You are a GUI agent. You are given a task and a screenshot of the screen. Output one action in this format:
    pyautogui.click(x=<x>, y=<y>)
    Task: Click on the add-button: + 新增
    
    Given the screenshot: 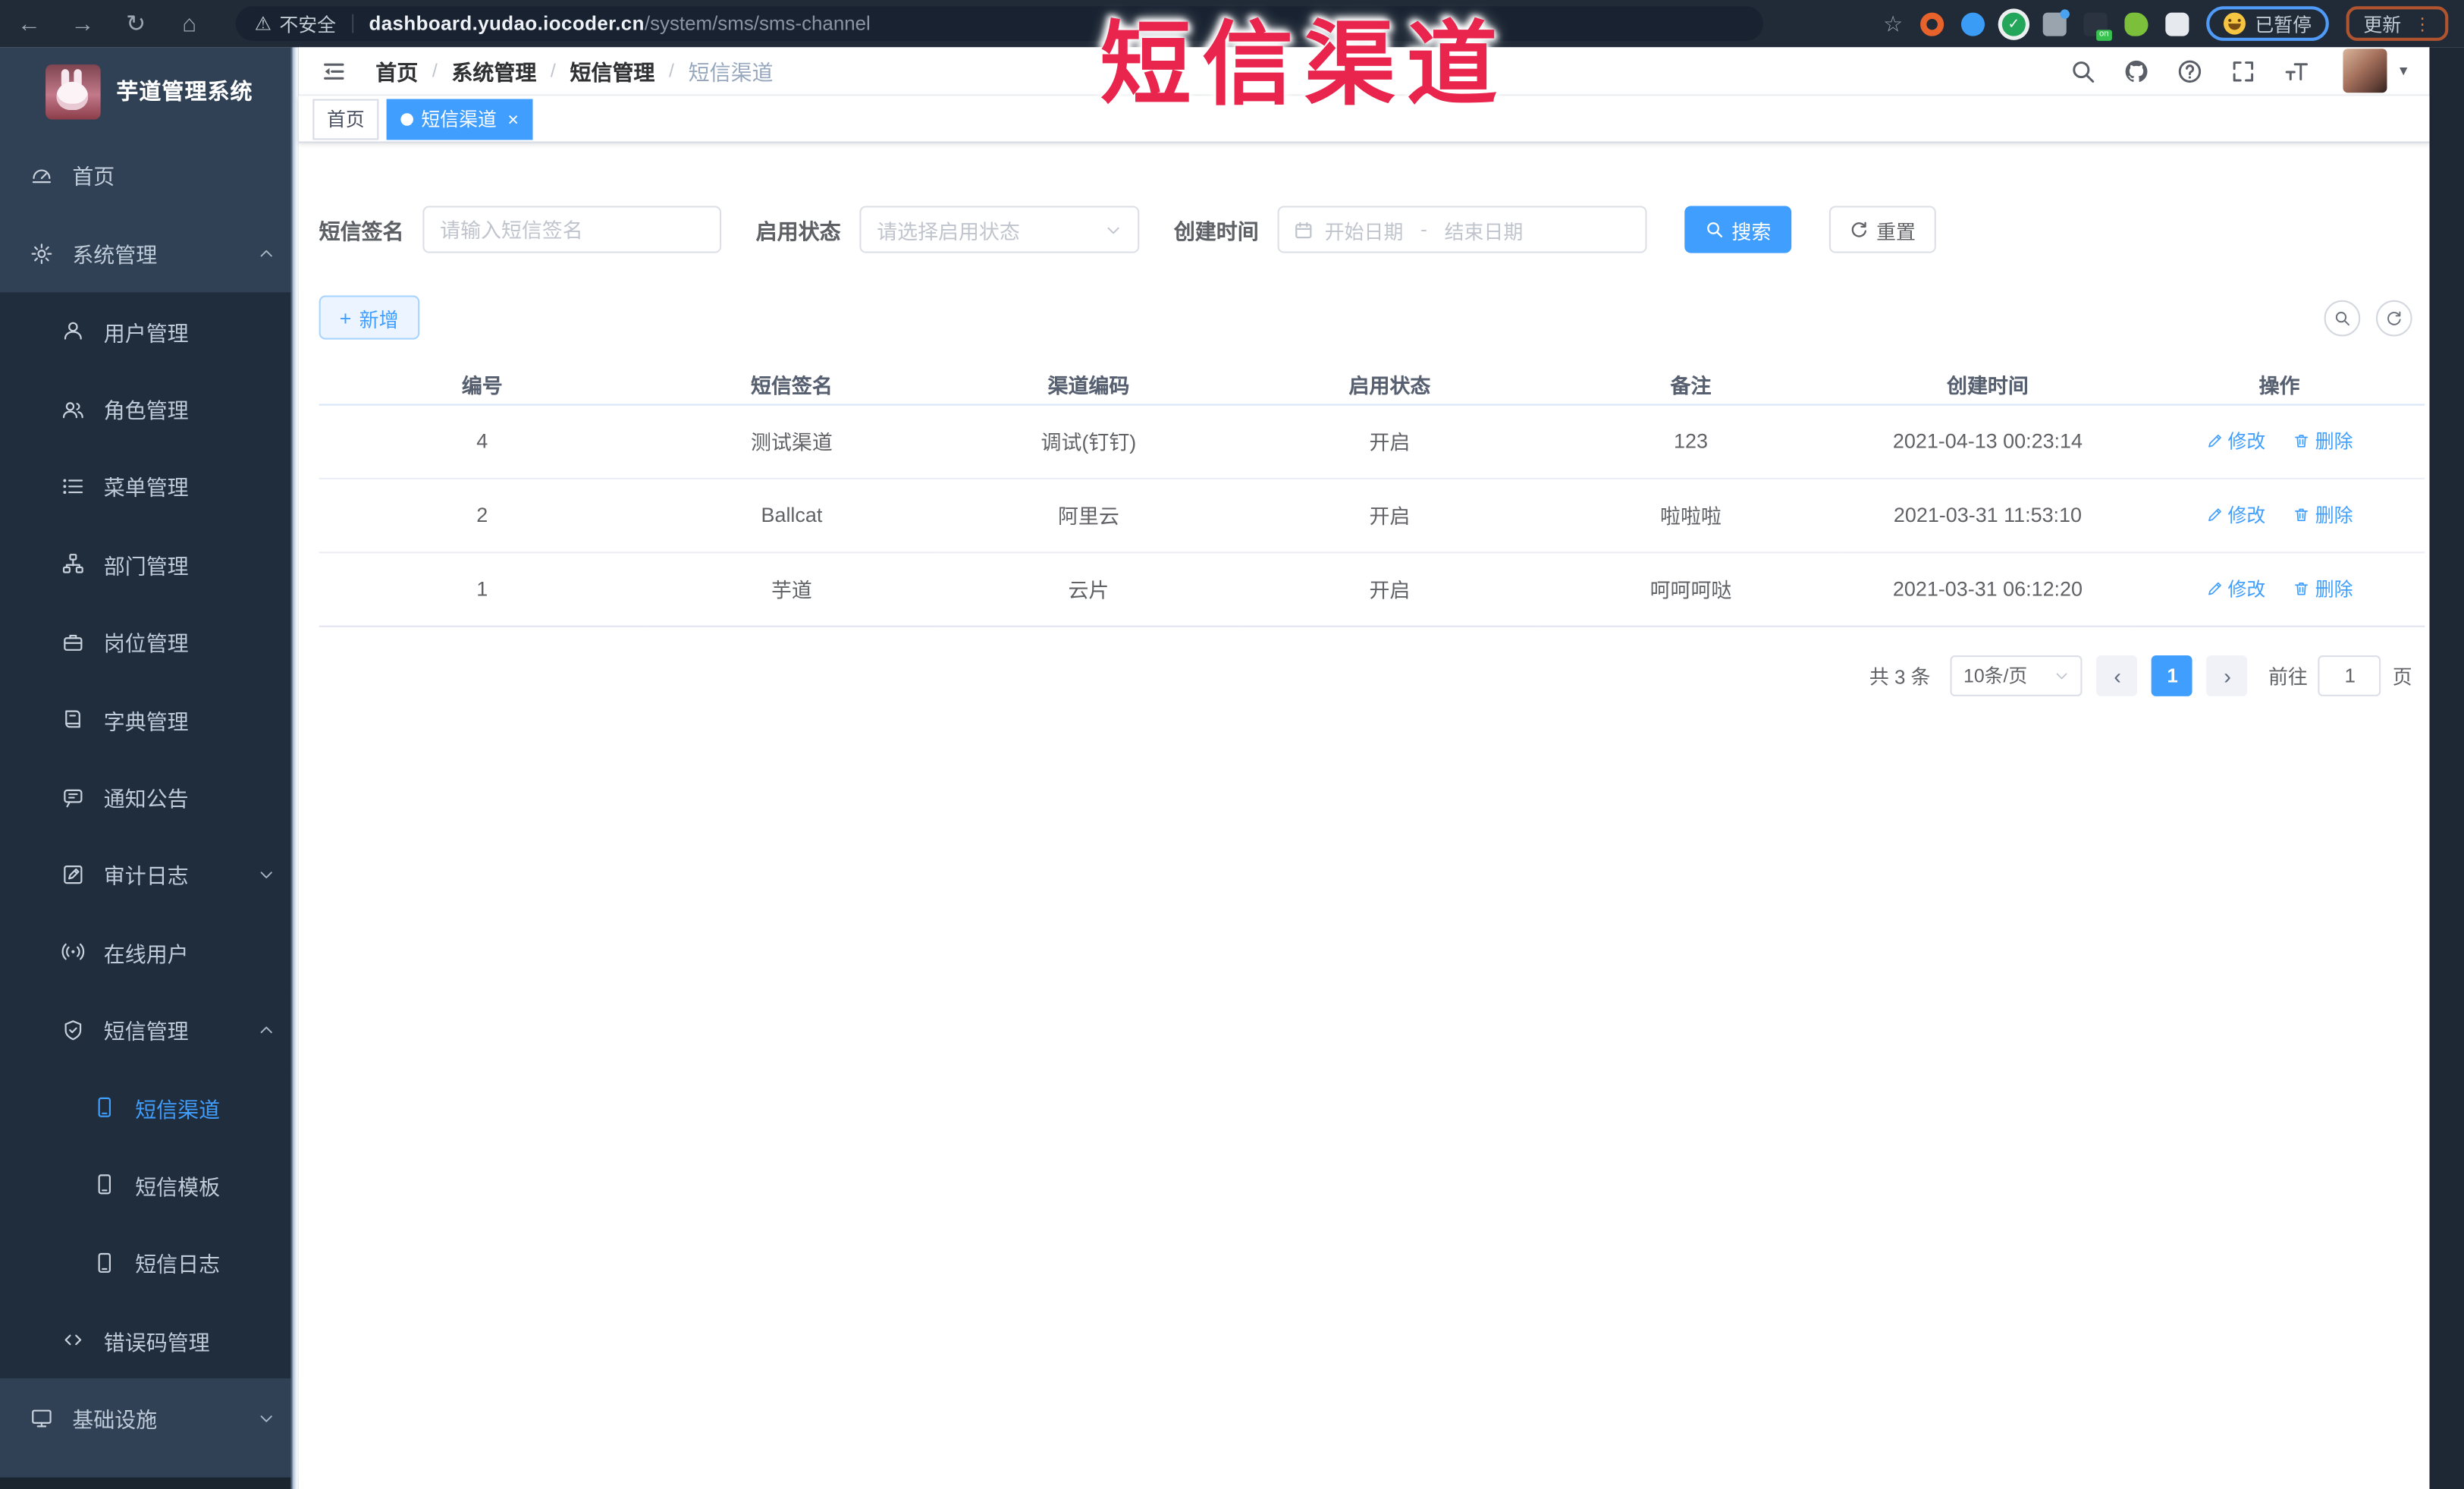 What is the action you would take?
    pyautogui.click(x=369, y=317)
    